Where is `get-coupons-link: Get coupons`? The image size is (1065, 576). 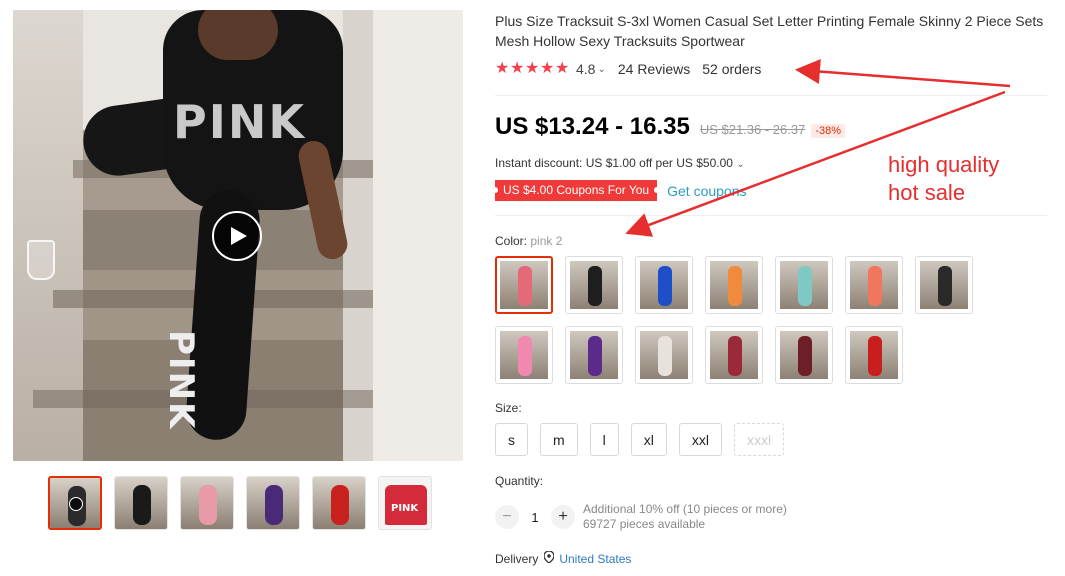
get-coupons-link: Get coupons is located at coordinates (706, 191).